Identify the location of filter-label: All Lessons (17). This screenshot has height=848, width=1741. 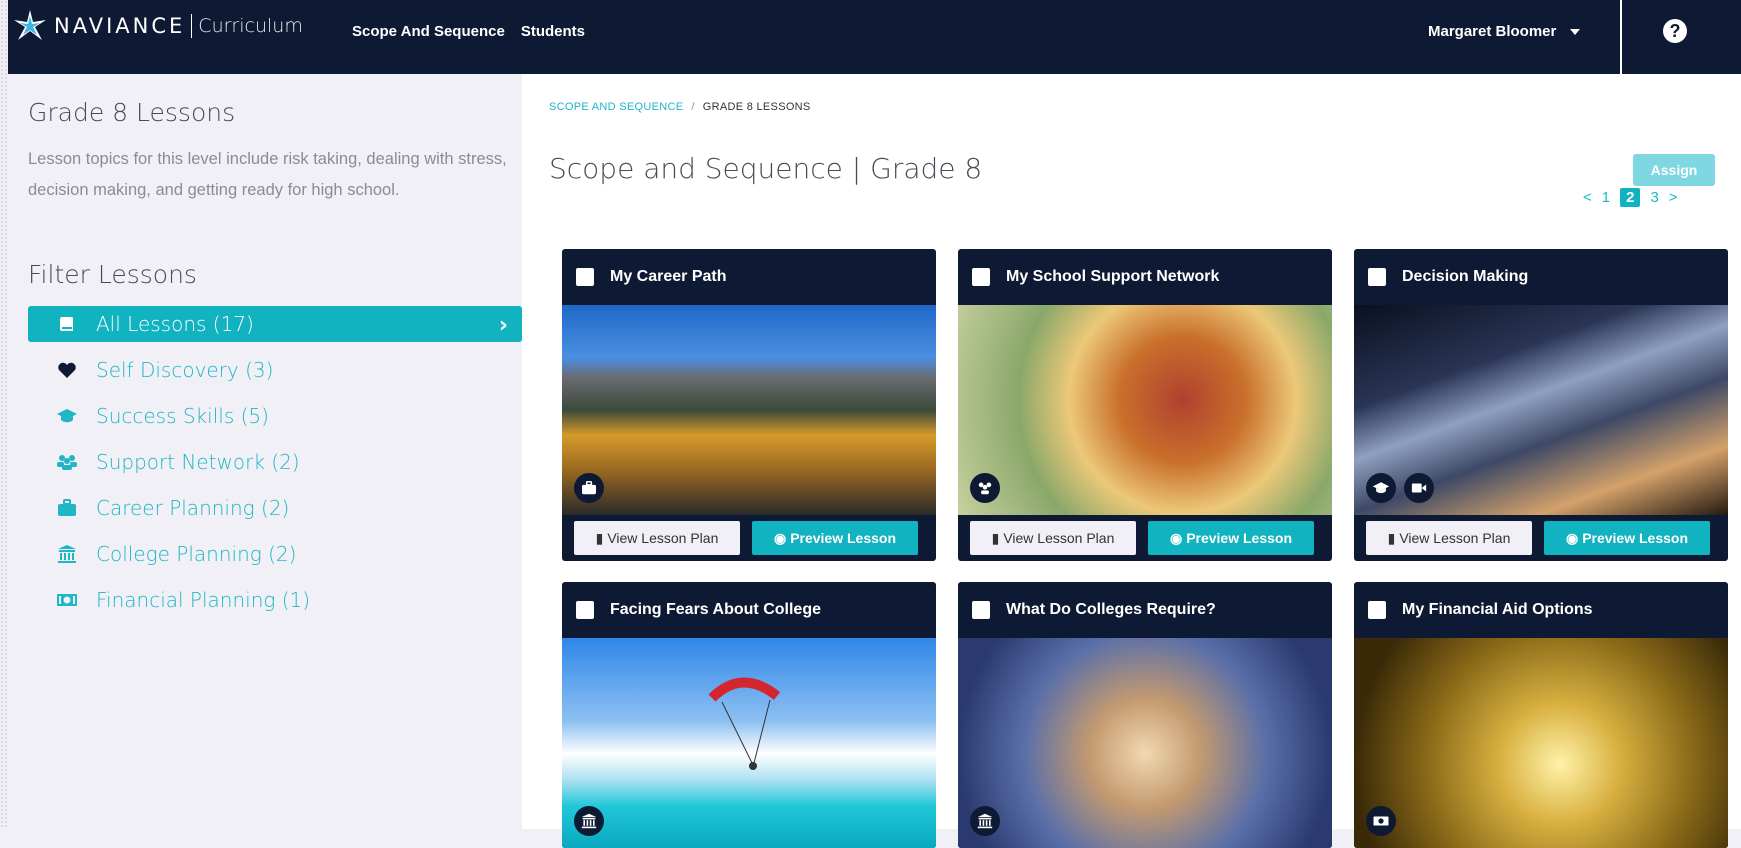
(175, 324).